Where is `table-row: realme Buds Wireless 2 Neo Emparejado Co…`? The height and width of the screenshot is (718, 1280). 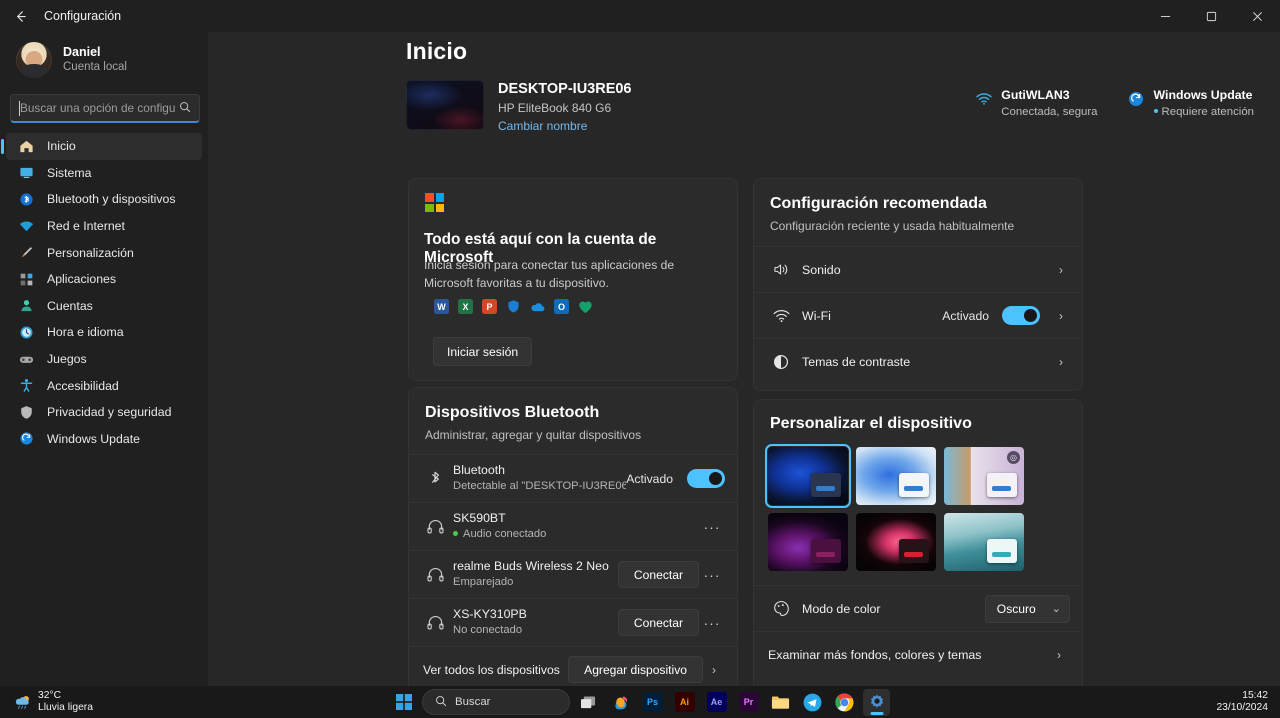 table-row: realme Buds Wireless 2 Neo Emparejado Co… is located at coordinates (573, 574).